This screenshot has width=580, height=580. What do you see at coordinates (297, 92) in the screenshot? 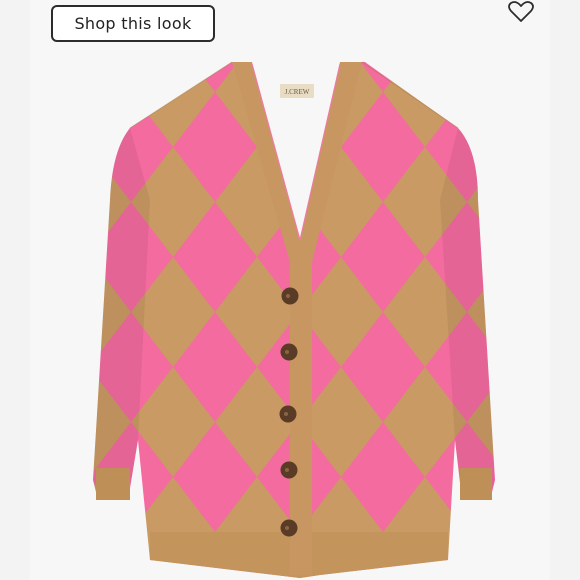
I see `svg-text: J.CREW` at bounding box center [297, 92].